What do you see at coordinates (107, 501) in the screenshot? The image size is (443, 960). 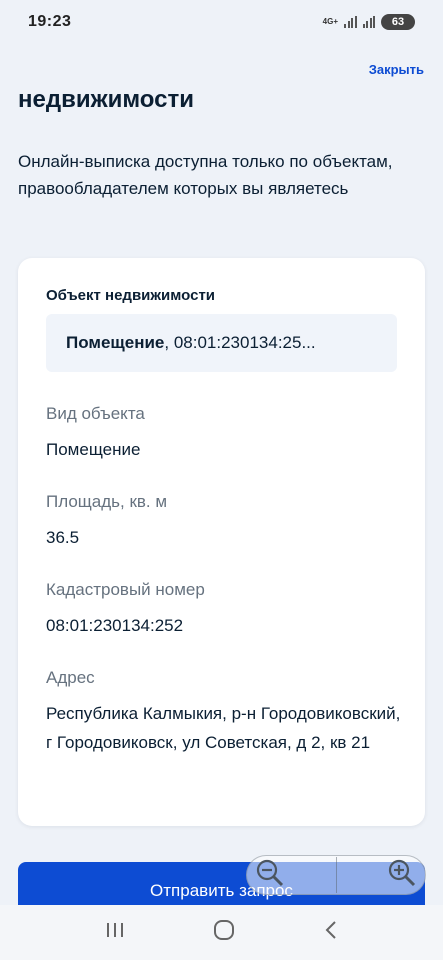 I see `field-label: Площадь, кв. м` at bounding box center [107, 501].